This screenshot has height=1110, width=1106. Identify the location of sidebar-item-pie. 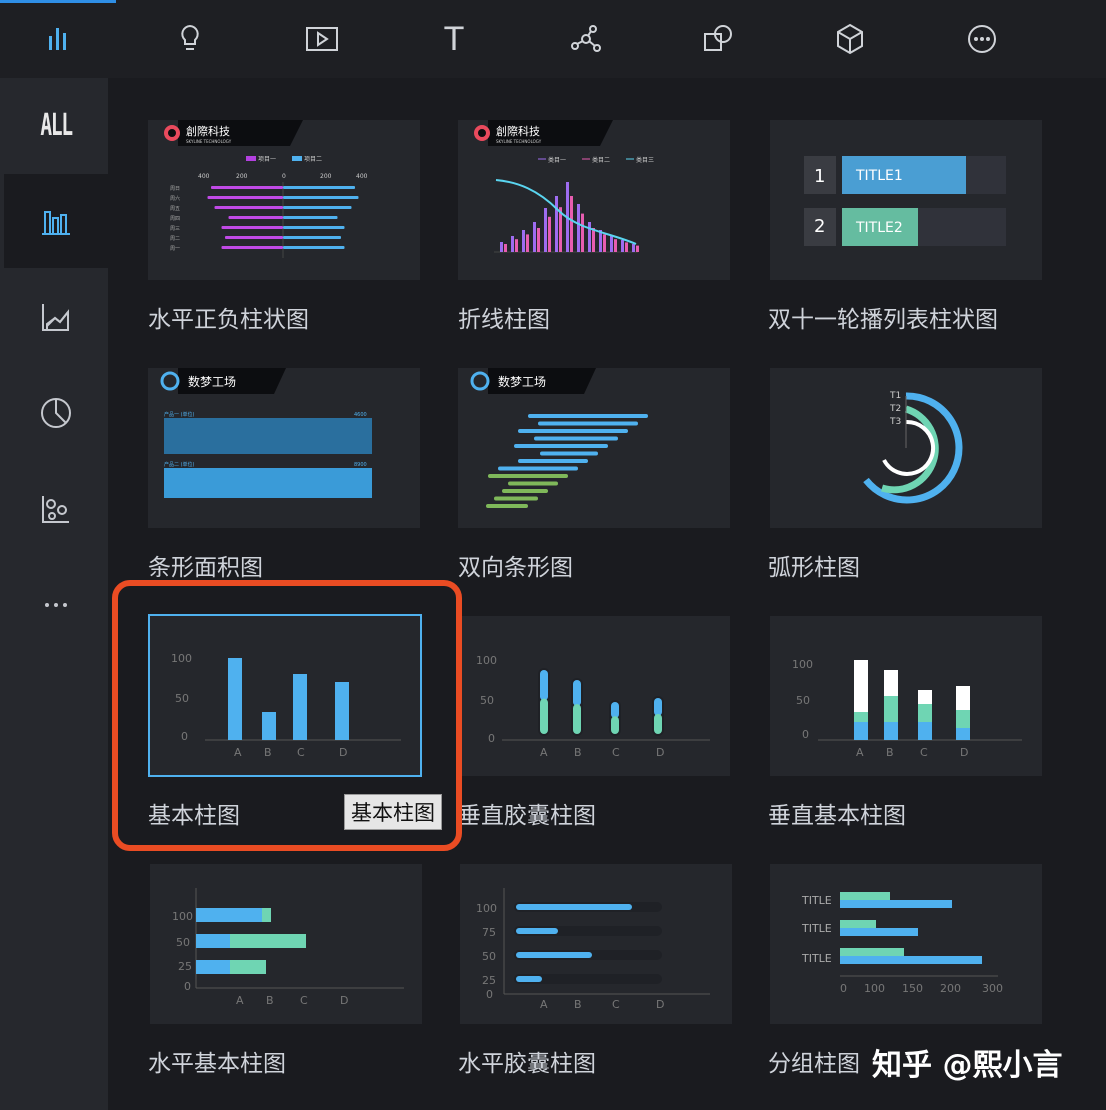
(56, 413).